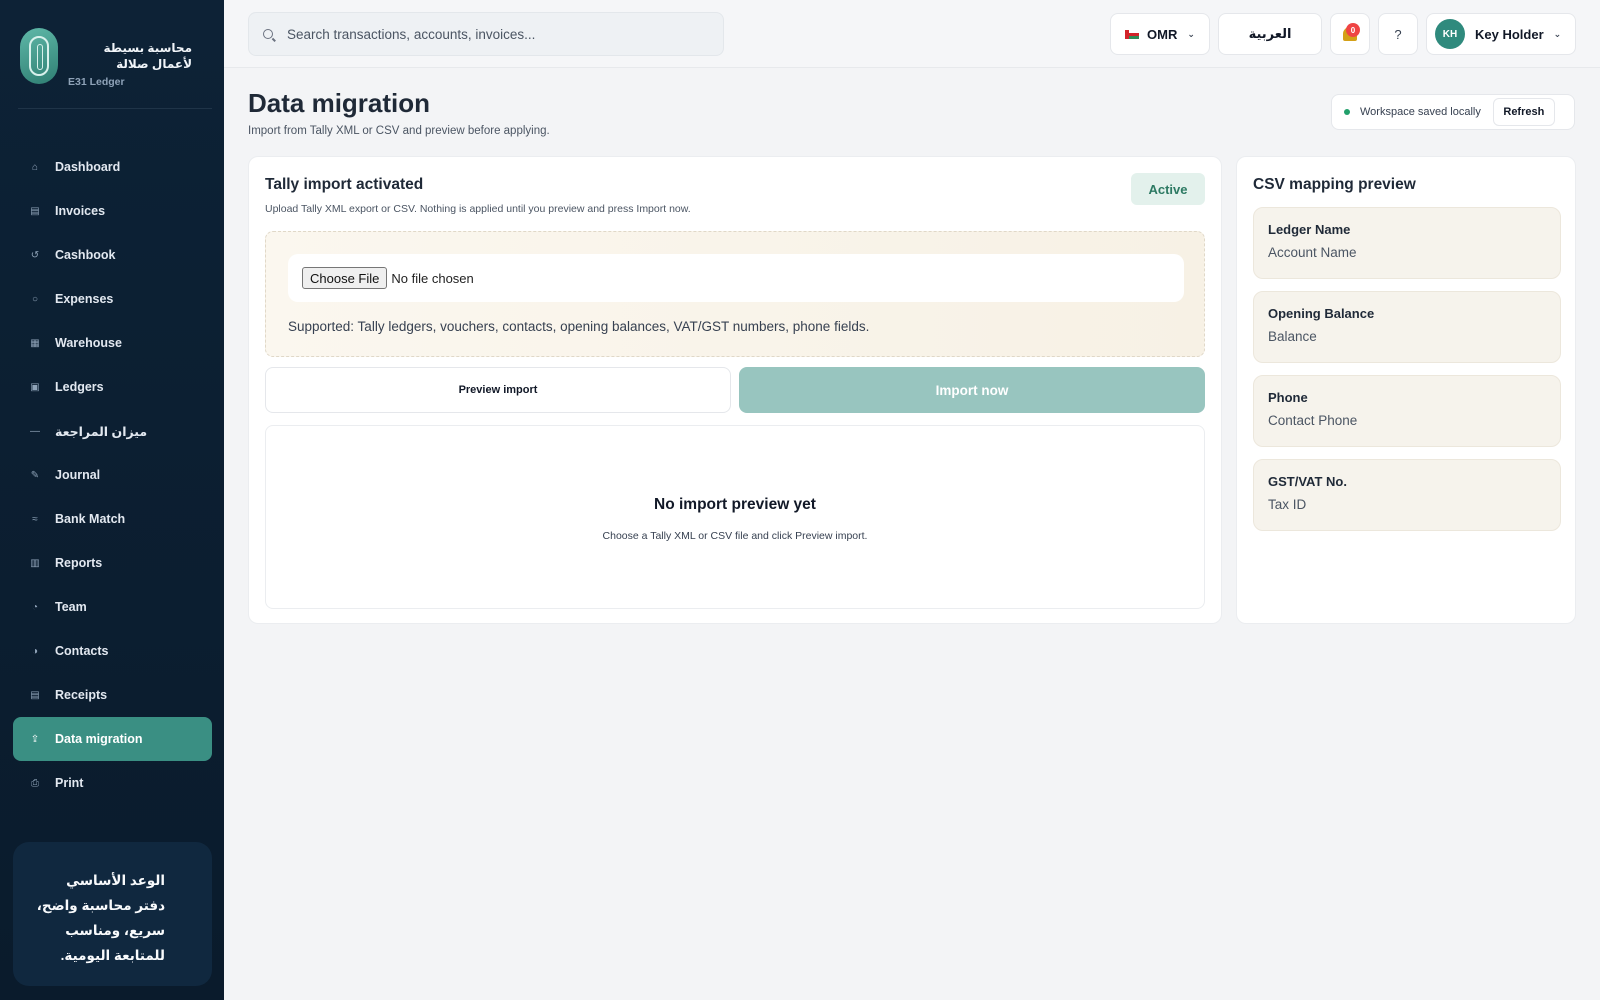 This screenshot has width=1600, height=1000. I want to click on sidebar-item-print: ⎙ Print, so click(112, 783).